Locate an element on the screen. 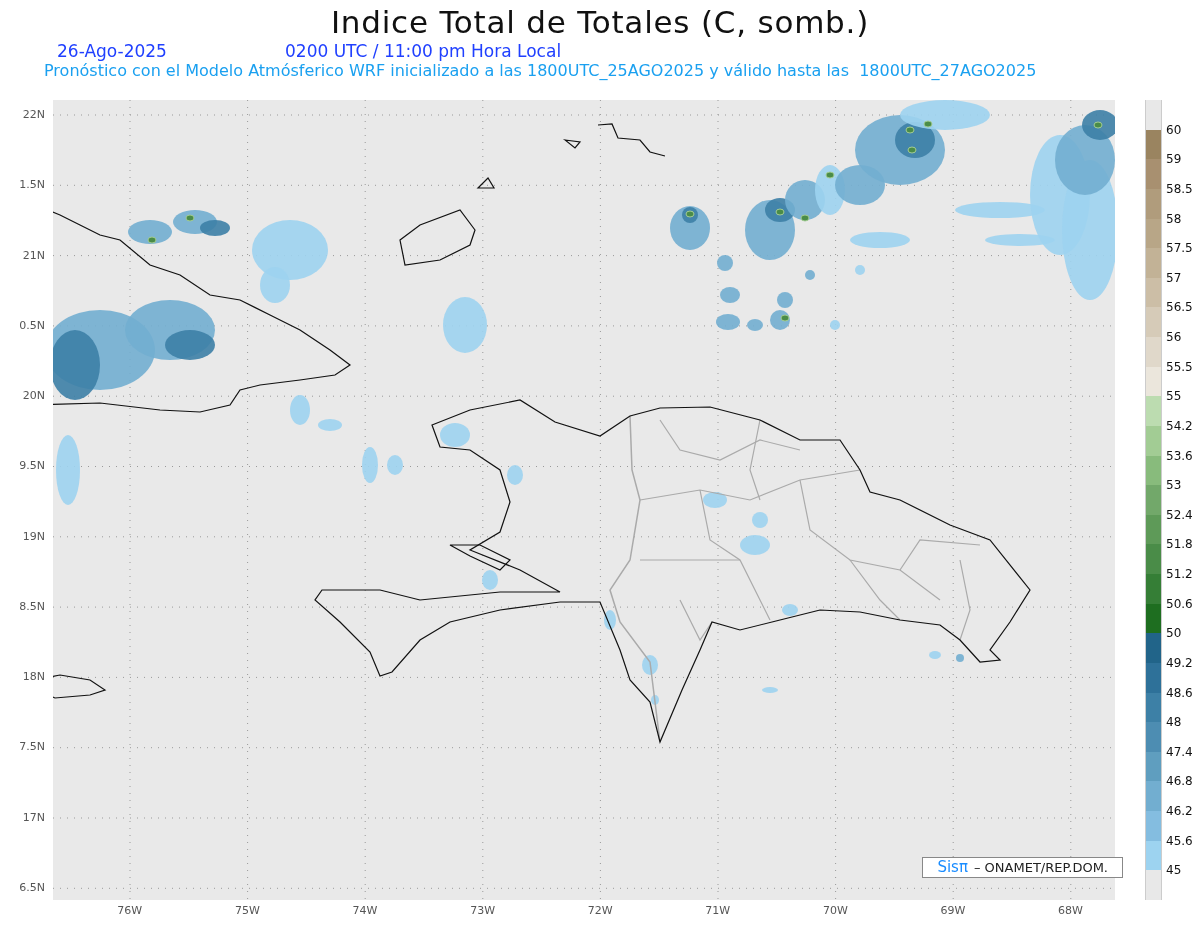  latitude-label: 21N is located at coordinates (33, 255).